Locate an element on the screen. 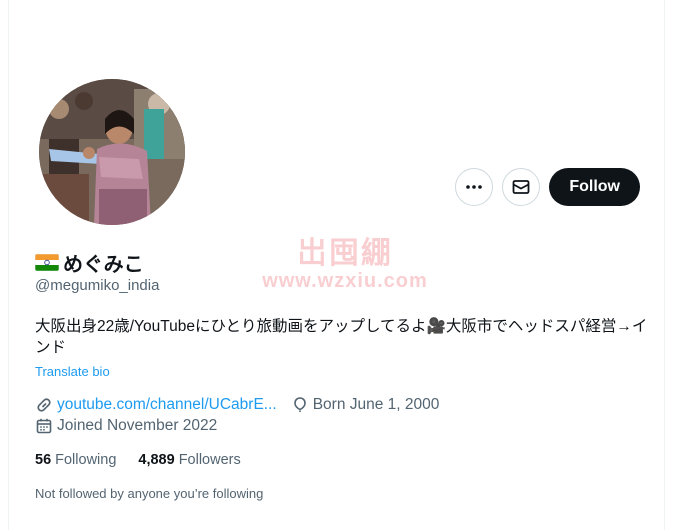 This screenshot has height=530, width=673. following-count: 56 is located at coordinates (43, 460).